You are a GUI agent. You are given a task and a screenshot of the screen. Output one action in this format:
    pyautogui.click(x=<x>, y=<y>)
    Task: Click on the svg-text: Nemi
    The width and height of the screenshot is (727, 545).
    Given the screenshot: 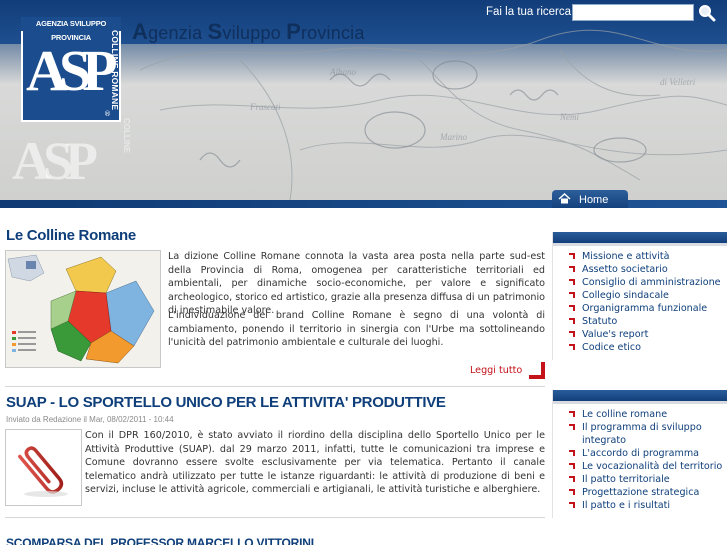 What is the action you would take?
    pyautogui.click(x=569, y=117)
    